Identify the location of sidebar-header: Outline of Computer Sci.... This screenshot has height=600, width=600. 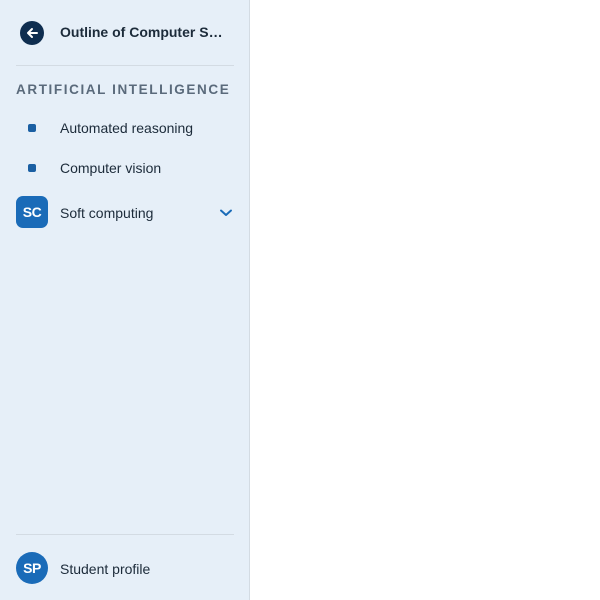
(124, 32).